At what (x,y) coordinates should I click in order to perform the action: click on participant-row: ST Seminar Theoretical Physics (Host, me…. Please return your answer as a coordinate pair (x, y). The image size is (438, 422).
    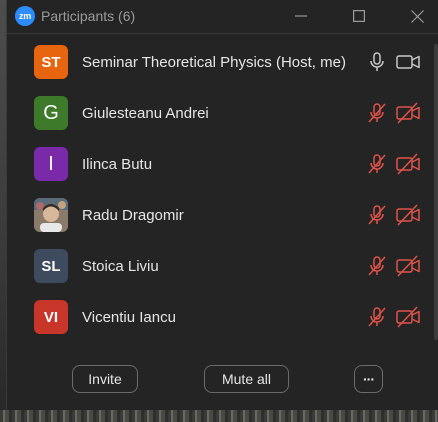
    Looking at the image, I should click on (222, 63).